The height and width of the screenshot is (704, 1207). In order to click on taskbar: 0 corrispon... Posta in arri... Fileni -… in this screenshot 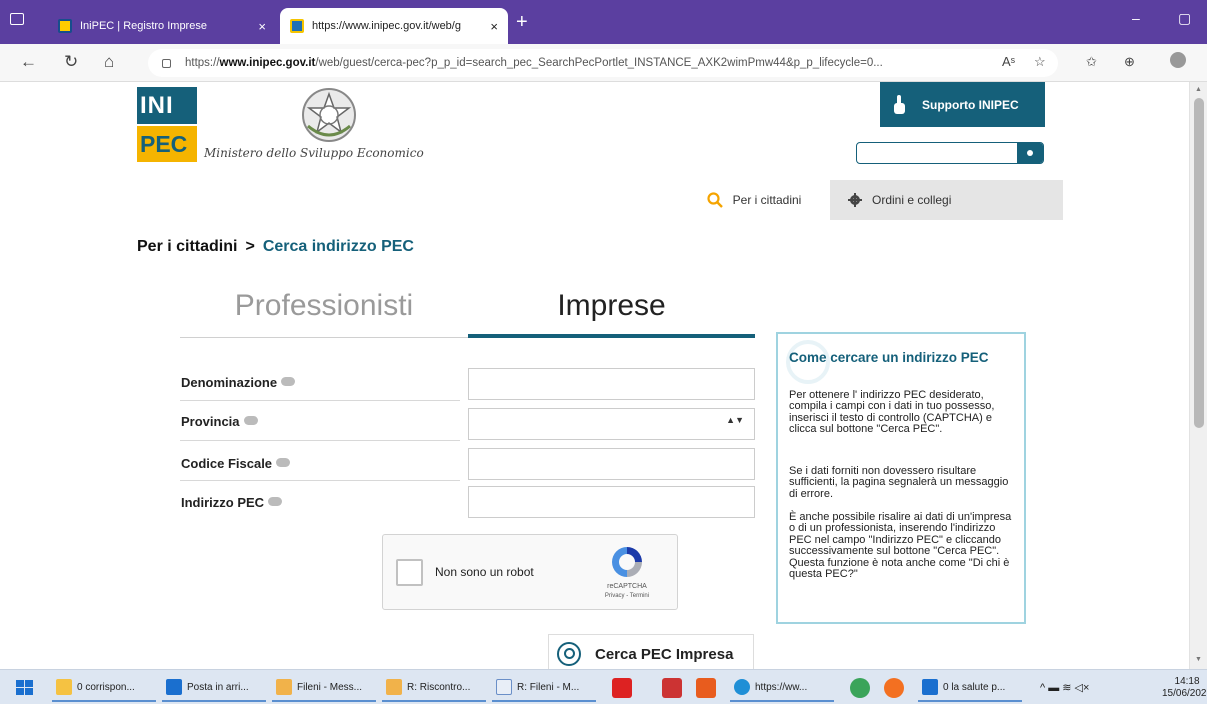, I will do `click(603, 686)`.